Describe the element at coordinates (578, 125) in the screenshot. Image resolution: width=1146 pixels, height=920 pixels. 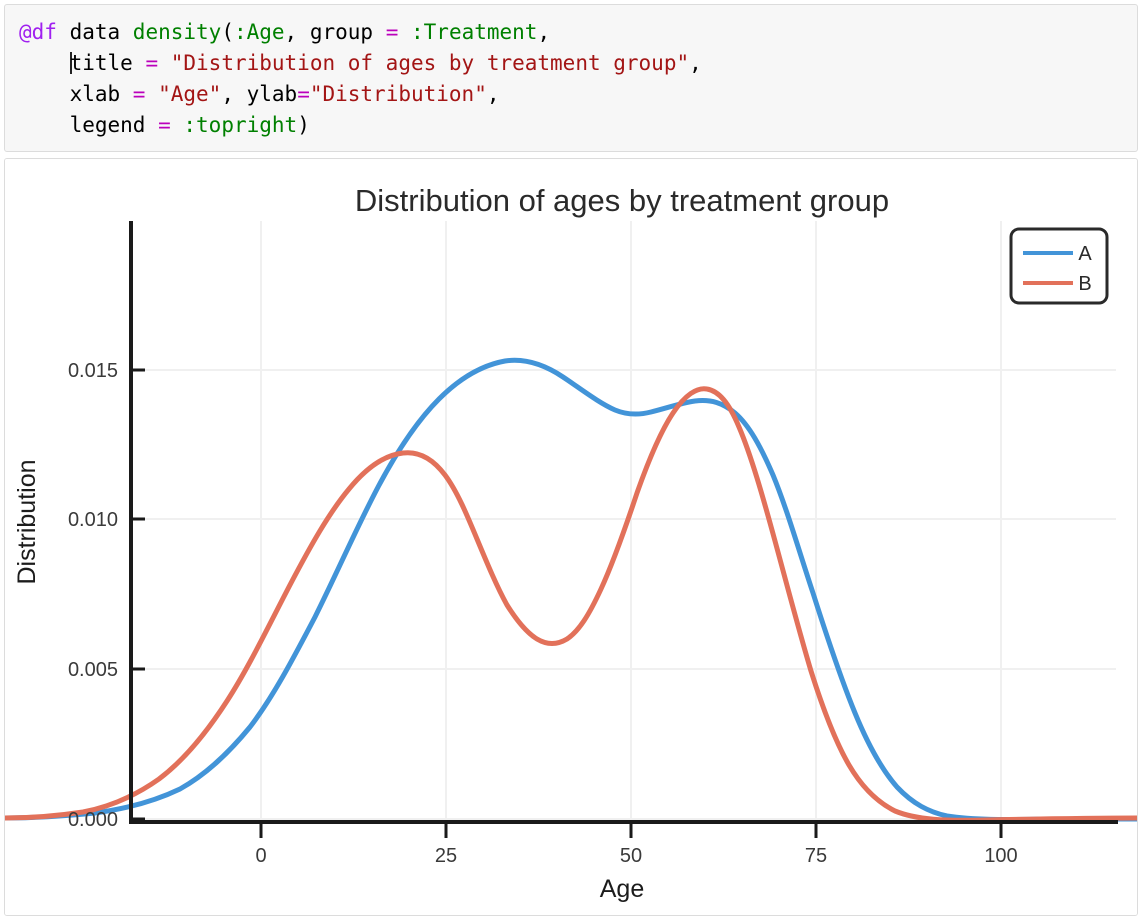
I see `code-line-3: legend = :topright)` at that location.